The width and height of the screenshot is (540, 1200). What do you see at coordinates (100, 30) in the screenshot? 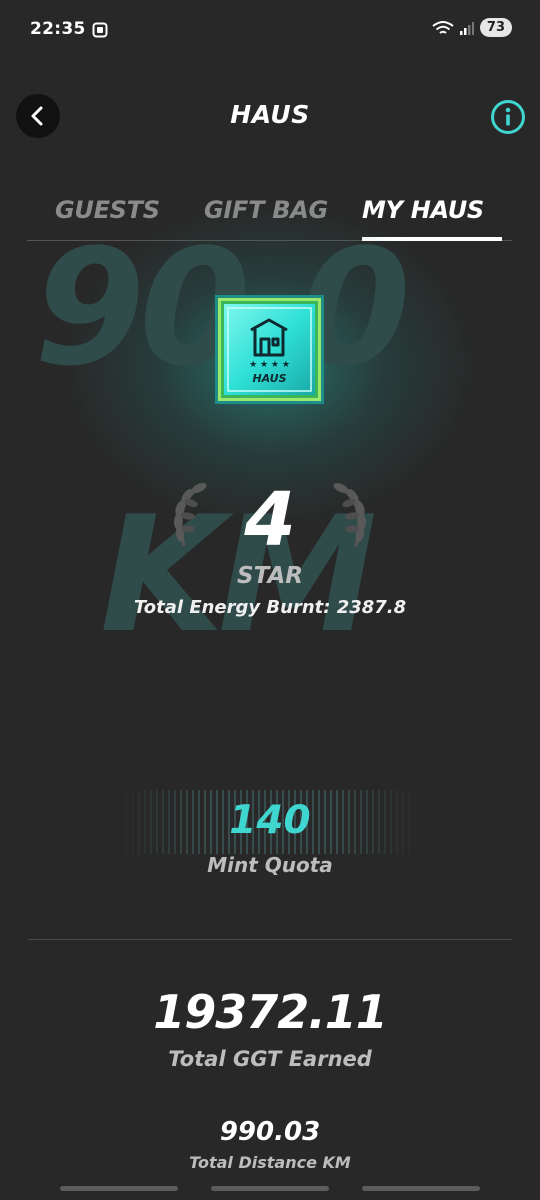
I see `screenshot-icon` at bounding box center [100, 30].